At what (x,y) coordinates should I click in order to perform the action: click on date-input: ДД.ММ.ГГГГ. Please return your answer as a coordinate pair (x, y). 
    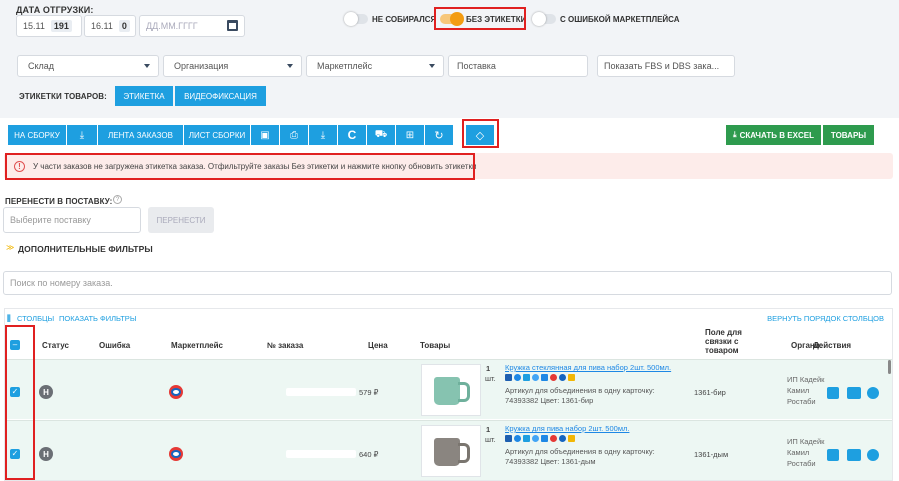
    Looking at the image, I should click on (192, 26).